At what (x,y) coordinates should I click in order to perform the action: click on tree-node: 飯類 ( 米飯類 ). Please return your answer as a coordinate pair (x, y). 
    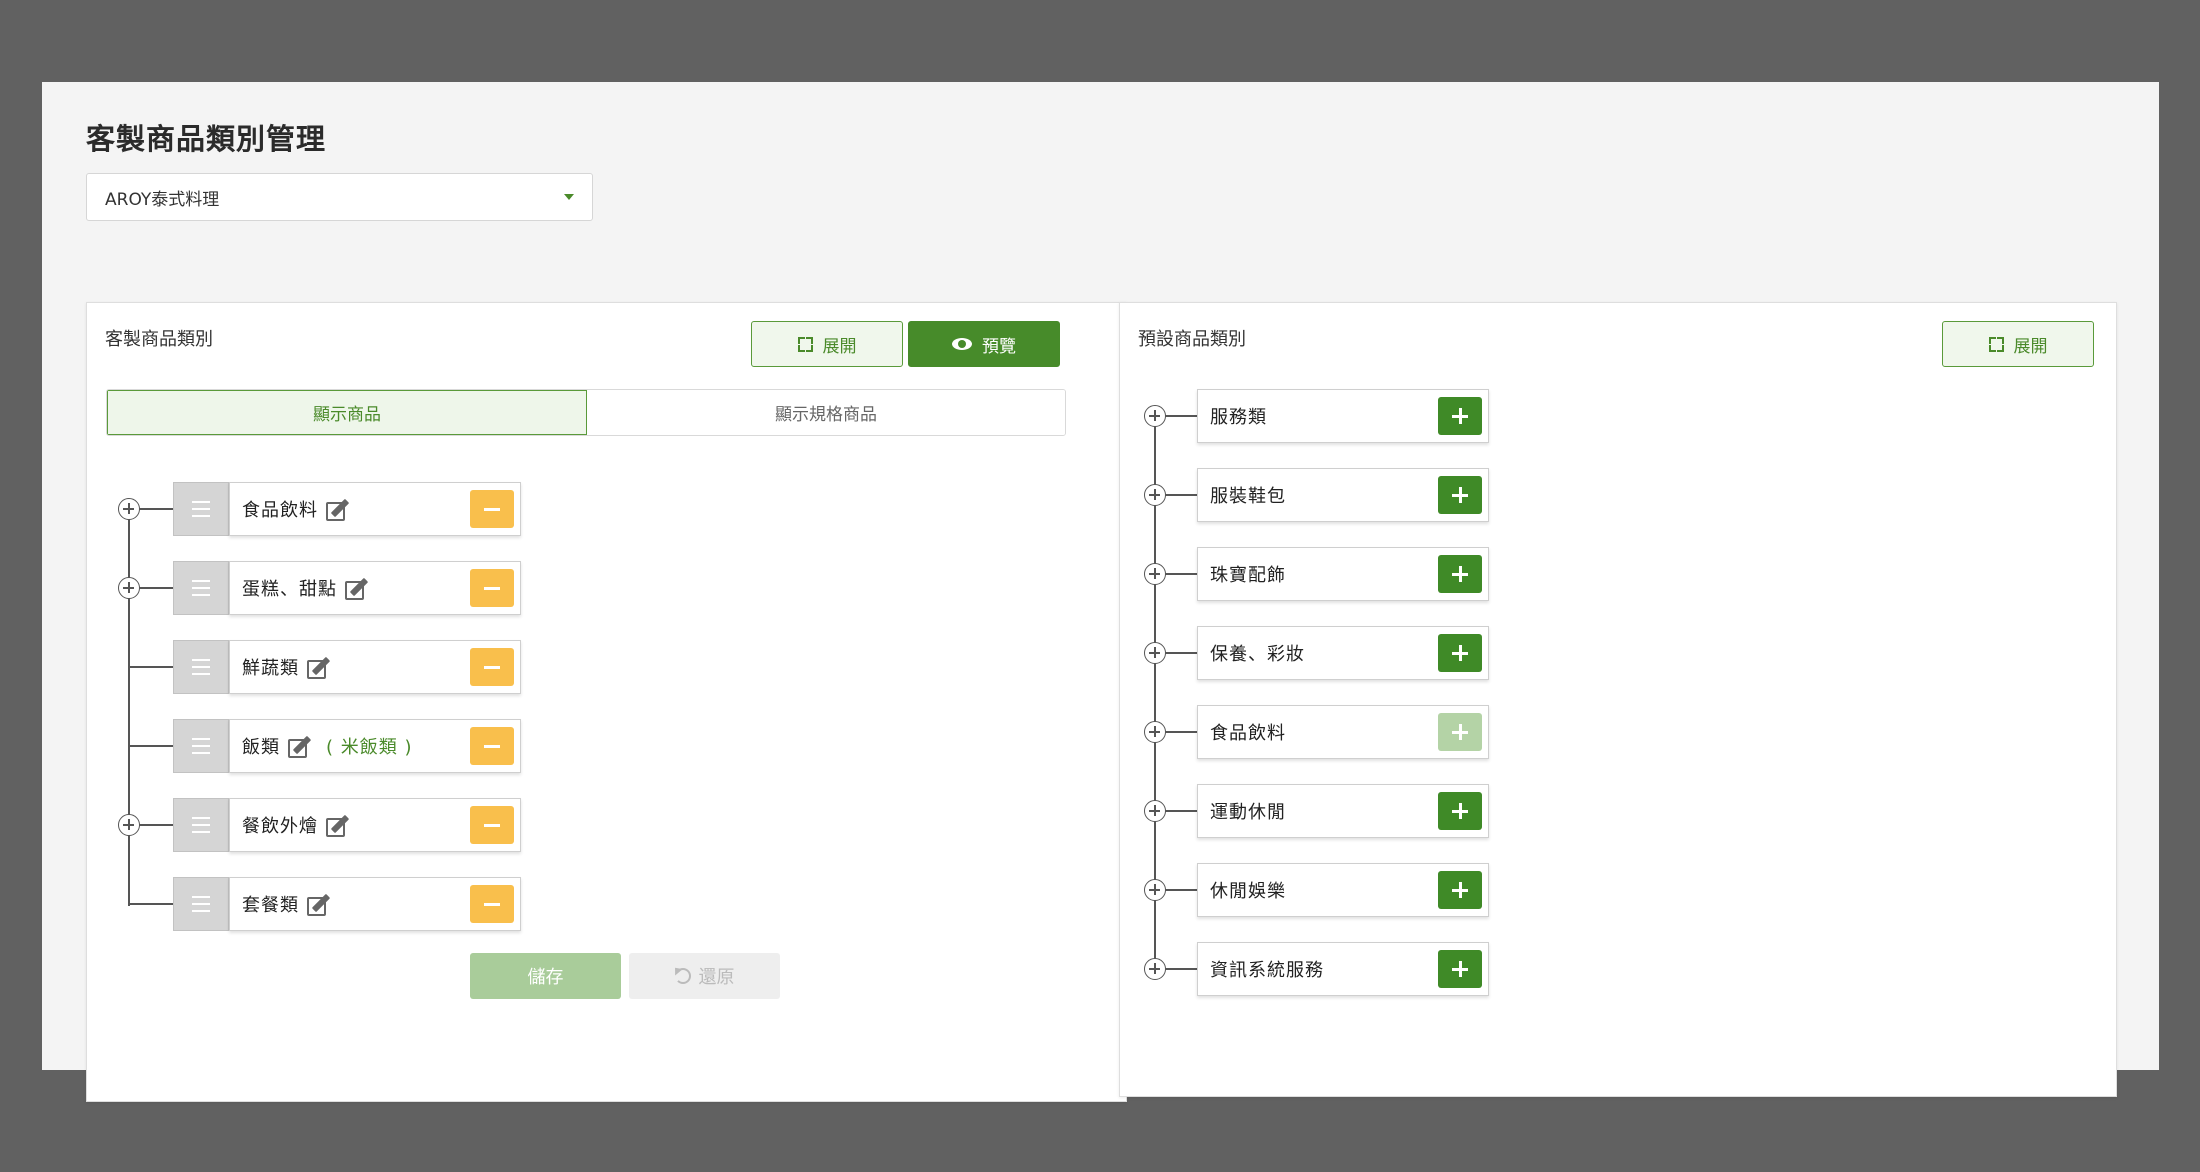
    Looking at the image, I should click on (347, 746).